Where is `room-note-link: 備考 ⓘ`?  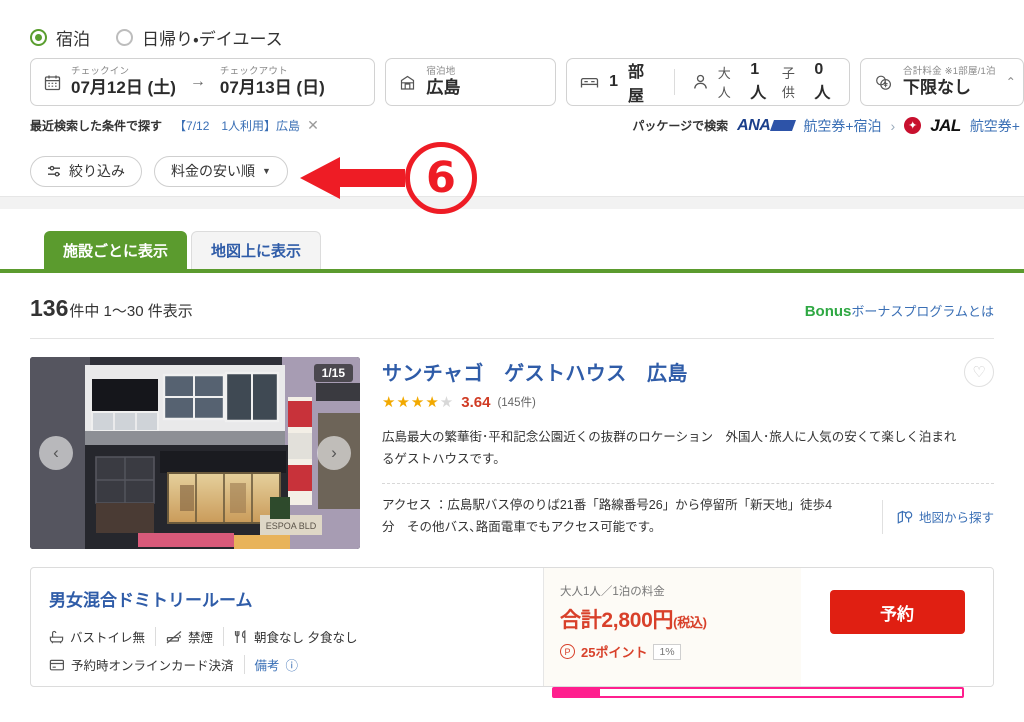
room-note-link: 備考 ⓘ is located at coordinates (276, 664).